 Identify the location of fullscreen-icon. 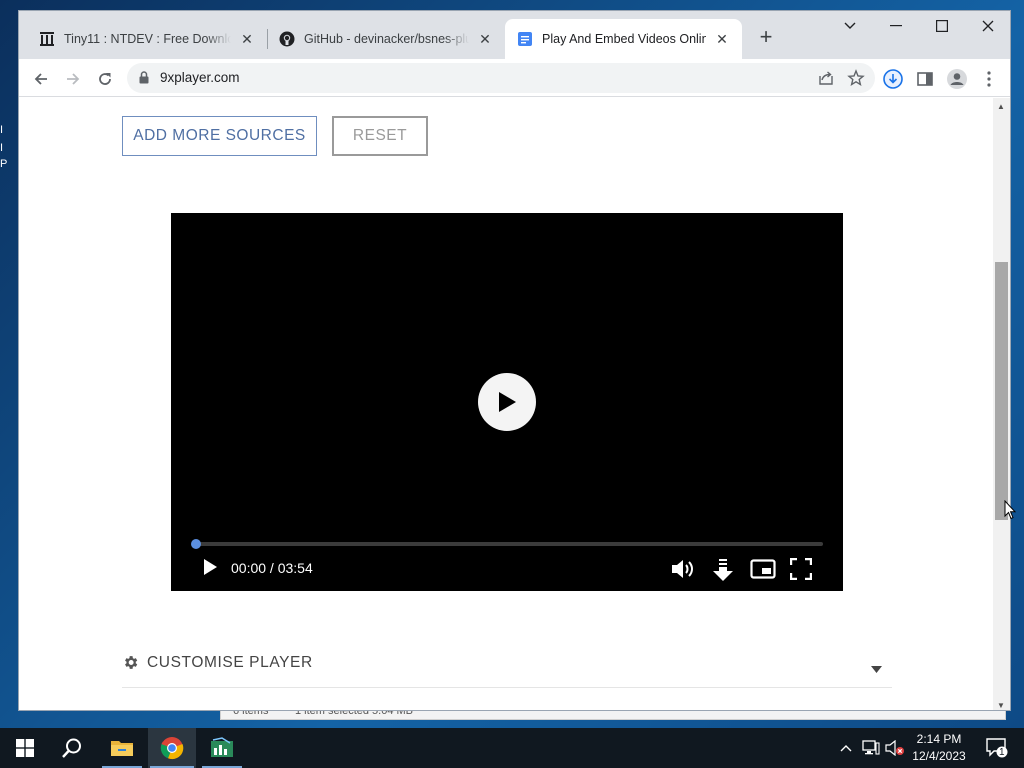
(801, 569).